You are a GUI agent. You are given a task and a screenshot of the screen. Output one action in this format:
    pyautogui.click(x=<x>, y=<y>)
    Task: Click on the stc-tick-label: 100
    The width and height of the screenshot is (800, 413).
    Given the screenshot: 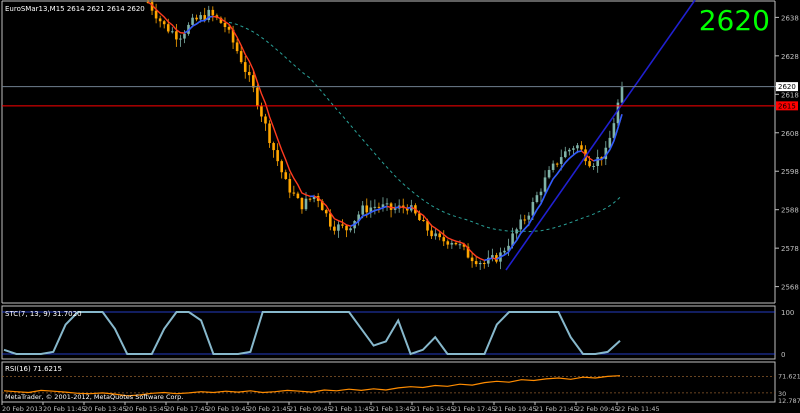 What is the action you would take?
    pyautogui.click(x=787, y=313)
    